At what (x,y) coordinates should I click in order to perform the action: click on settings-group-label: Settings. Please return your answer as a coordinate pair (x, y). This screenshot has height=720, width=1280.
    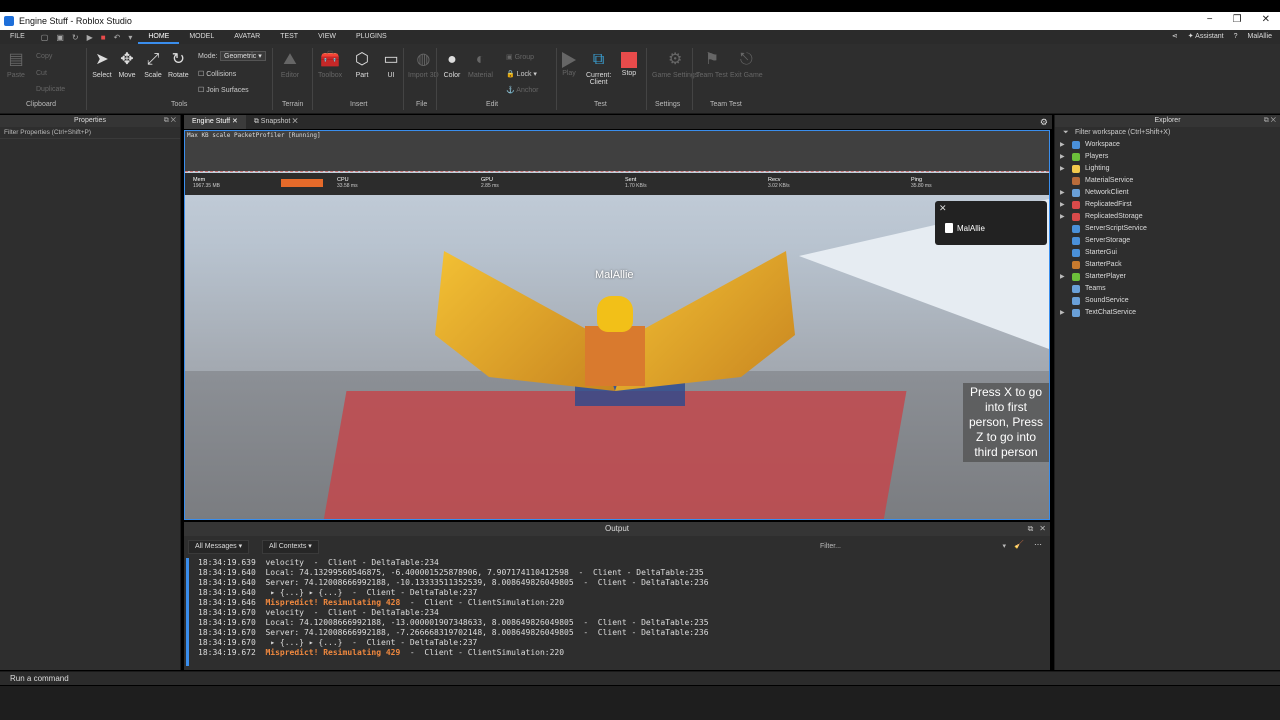
    Looking at the image, I should click on (668, 104).